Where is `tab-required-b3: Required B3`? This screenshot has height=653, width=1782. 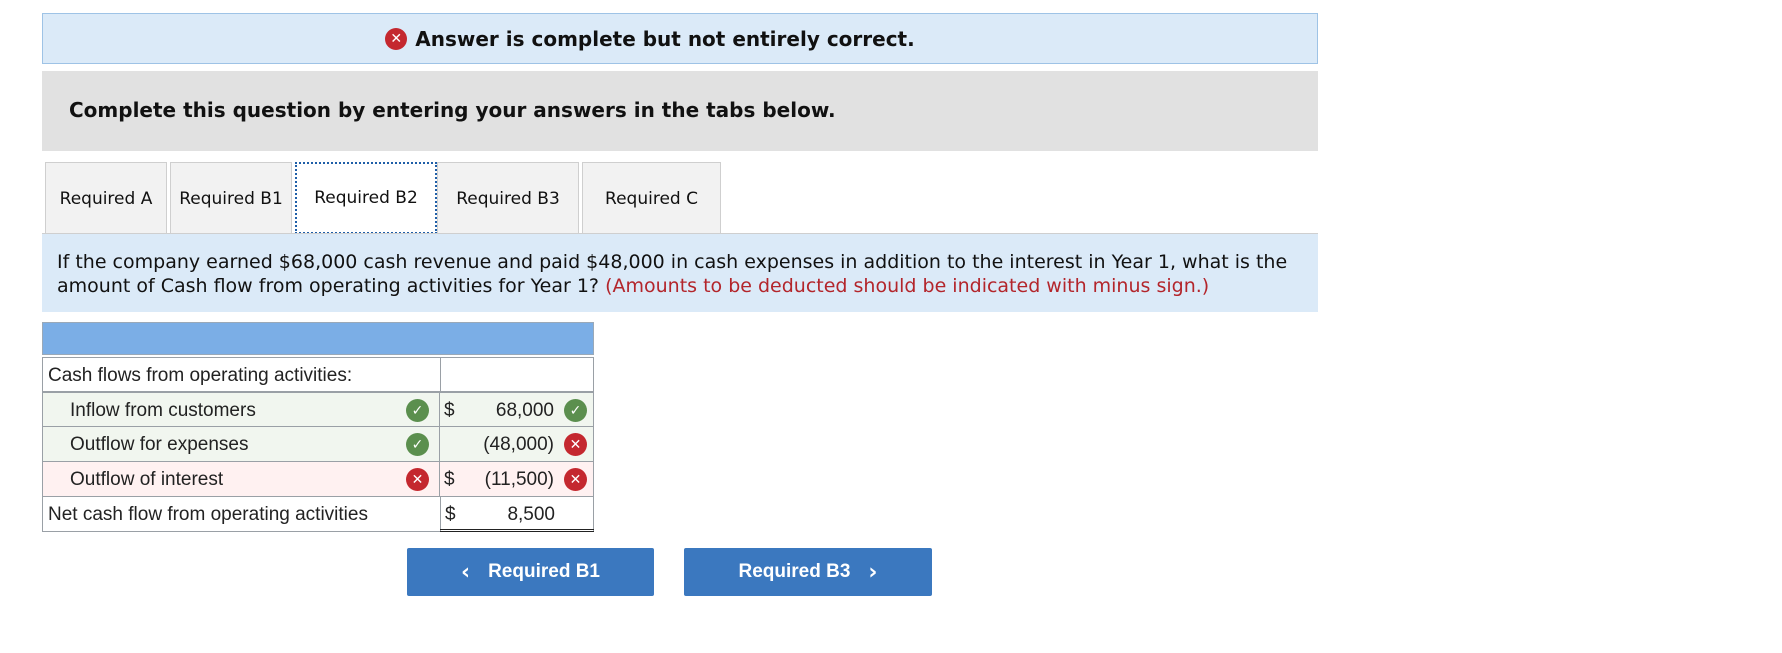
tab-required-b3: Required B3 is located at coordinates (508, 198).